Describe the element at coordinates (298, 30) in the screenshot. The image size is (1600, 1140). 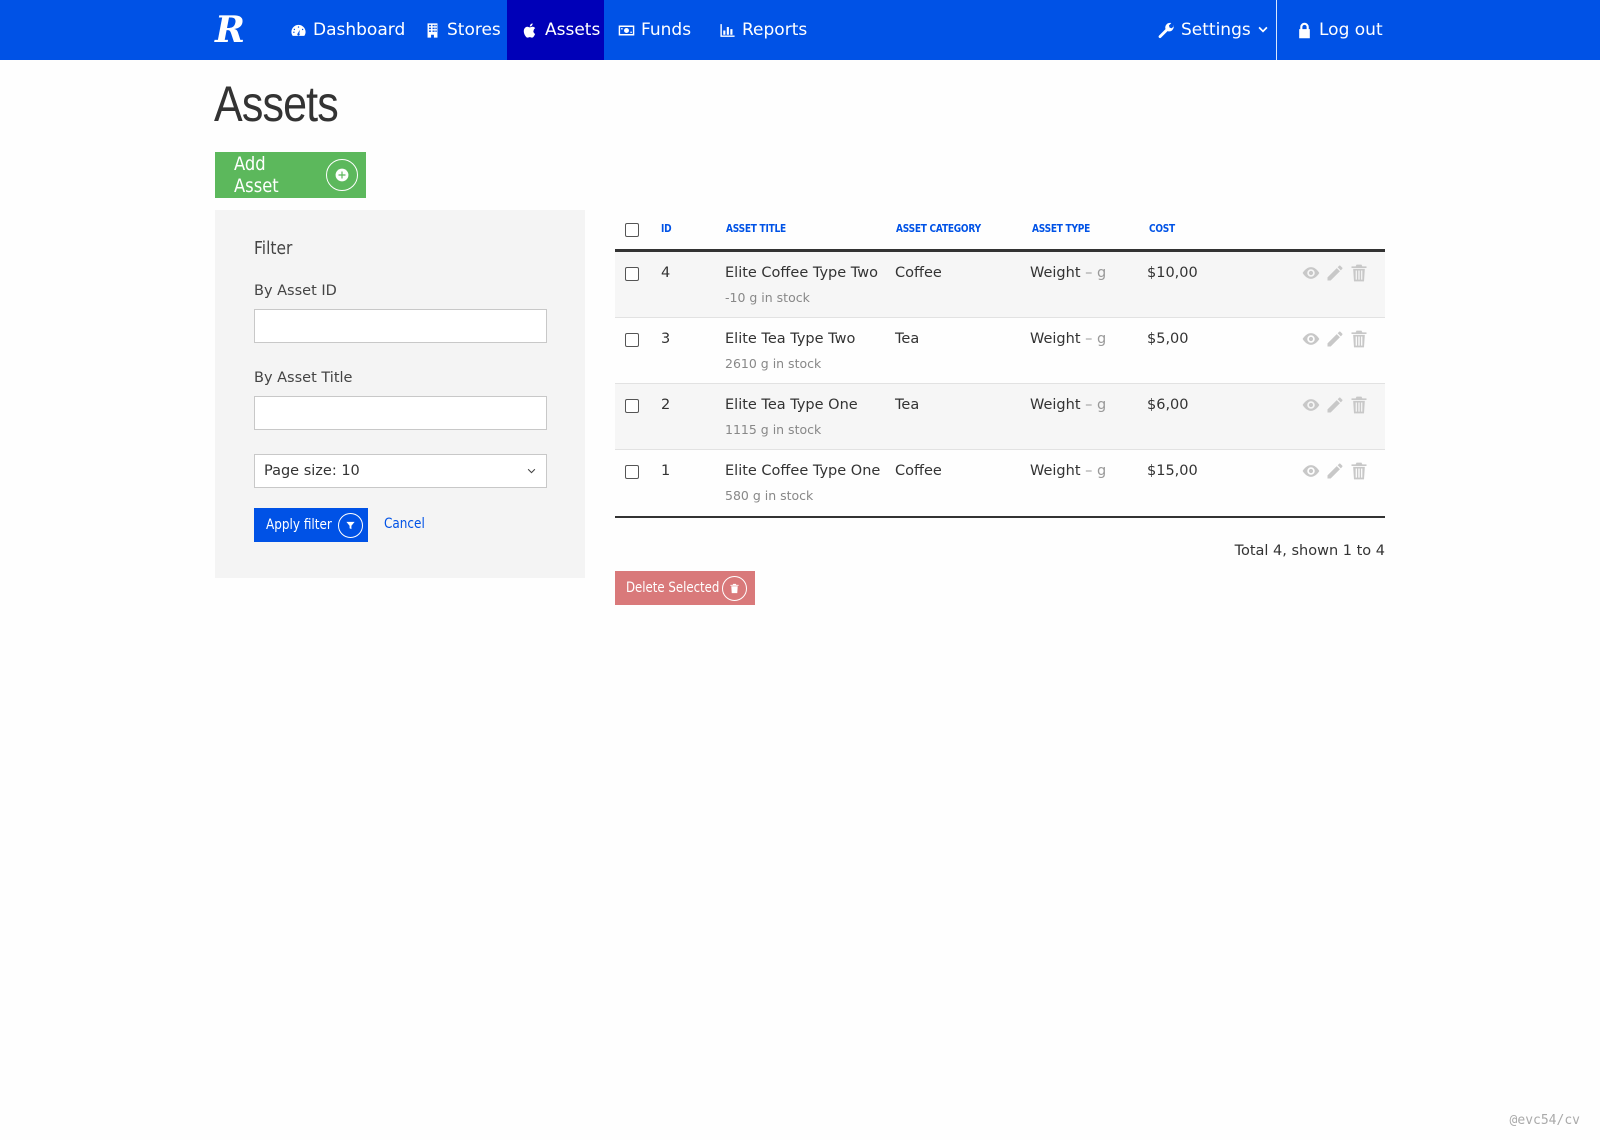
I see `tachometer-icon` at that location.